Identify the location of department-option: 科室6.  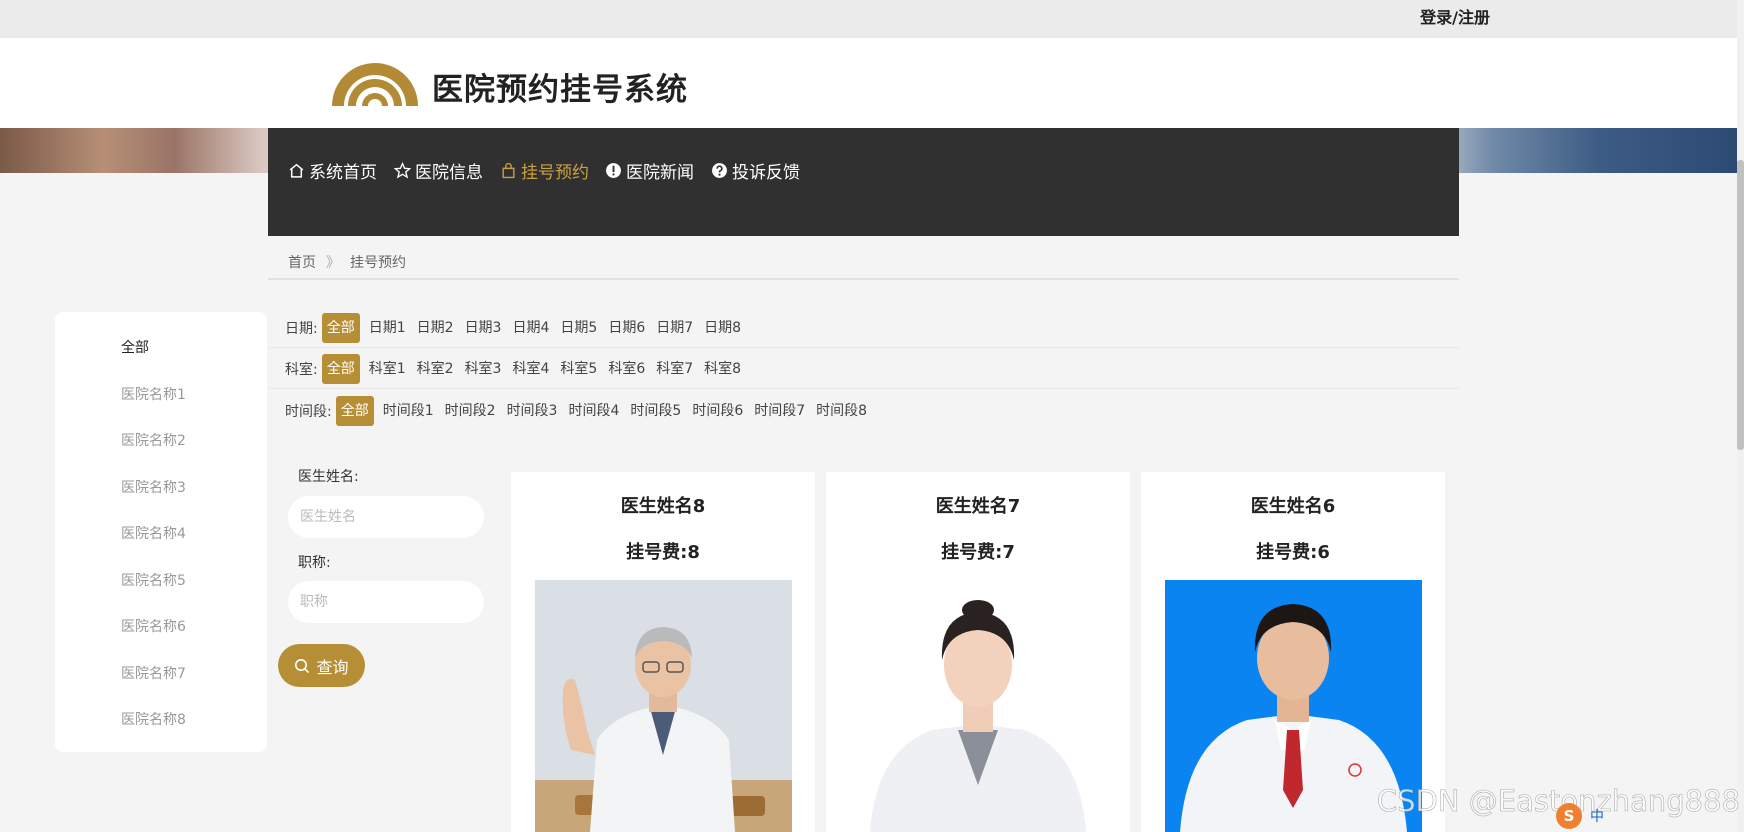
(626, 369).